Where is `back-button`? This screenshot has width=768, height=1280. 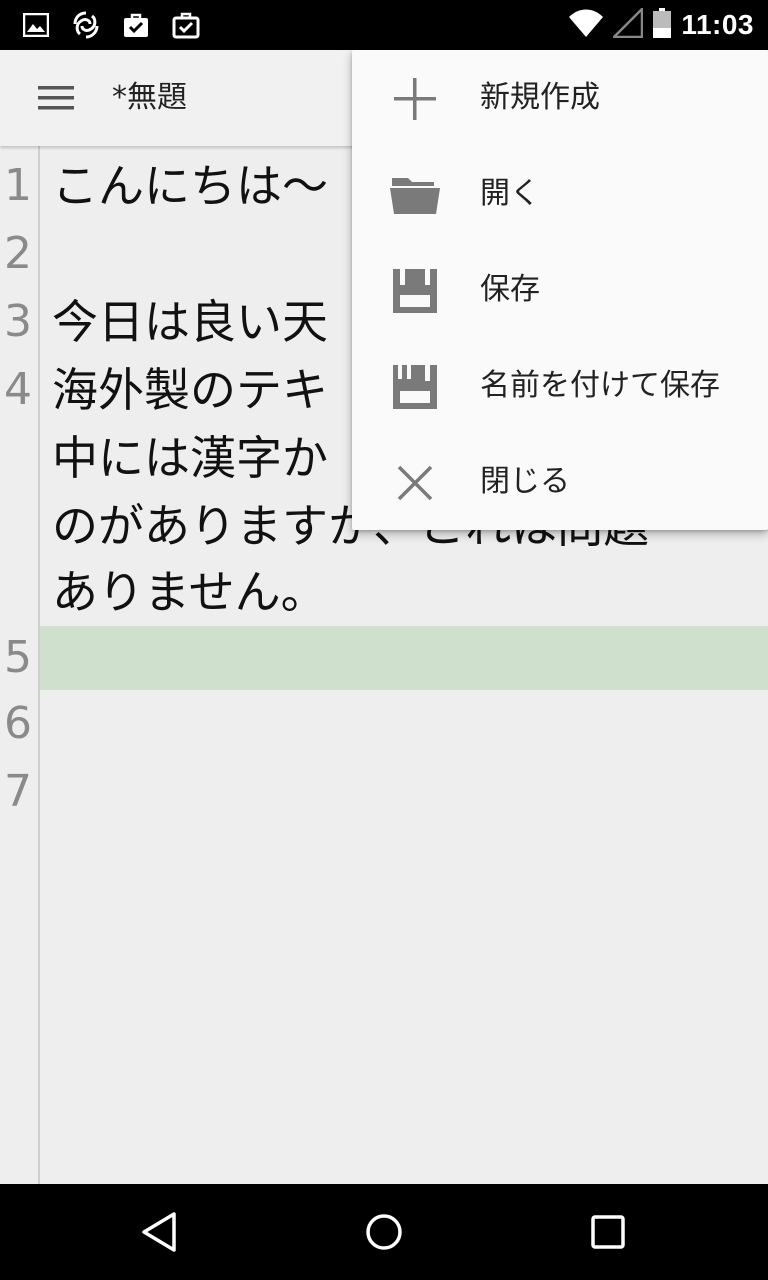
back-button is located at coordinates (160, 1232).